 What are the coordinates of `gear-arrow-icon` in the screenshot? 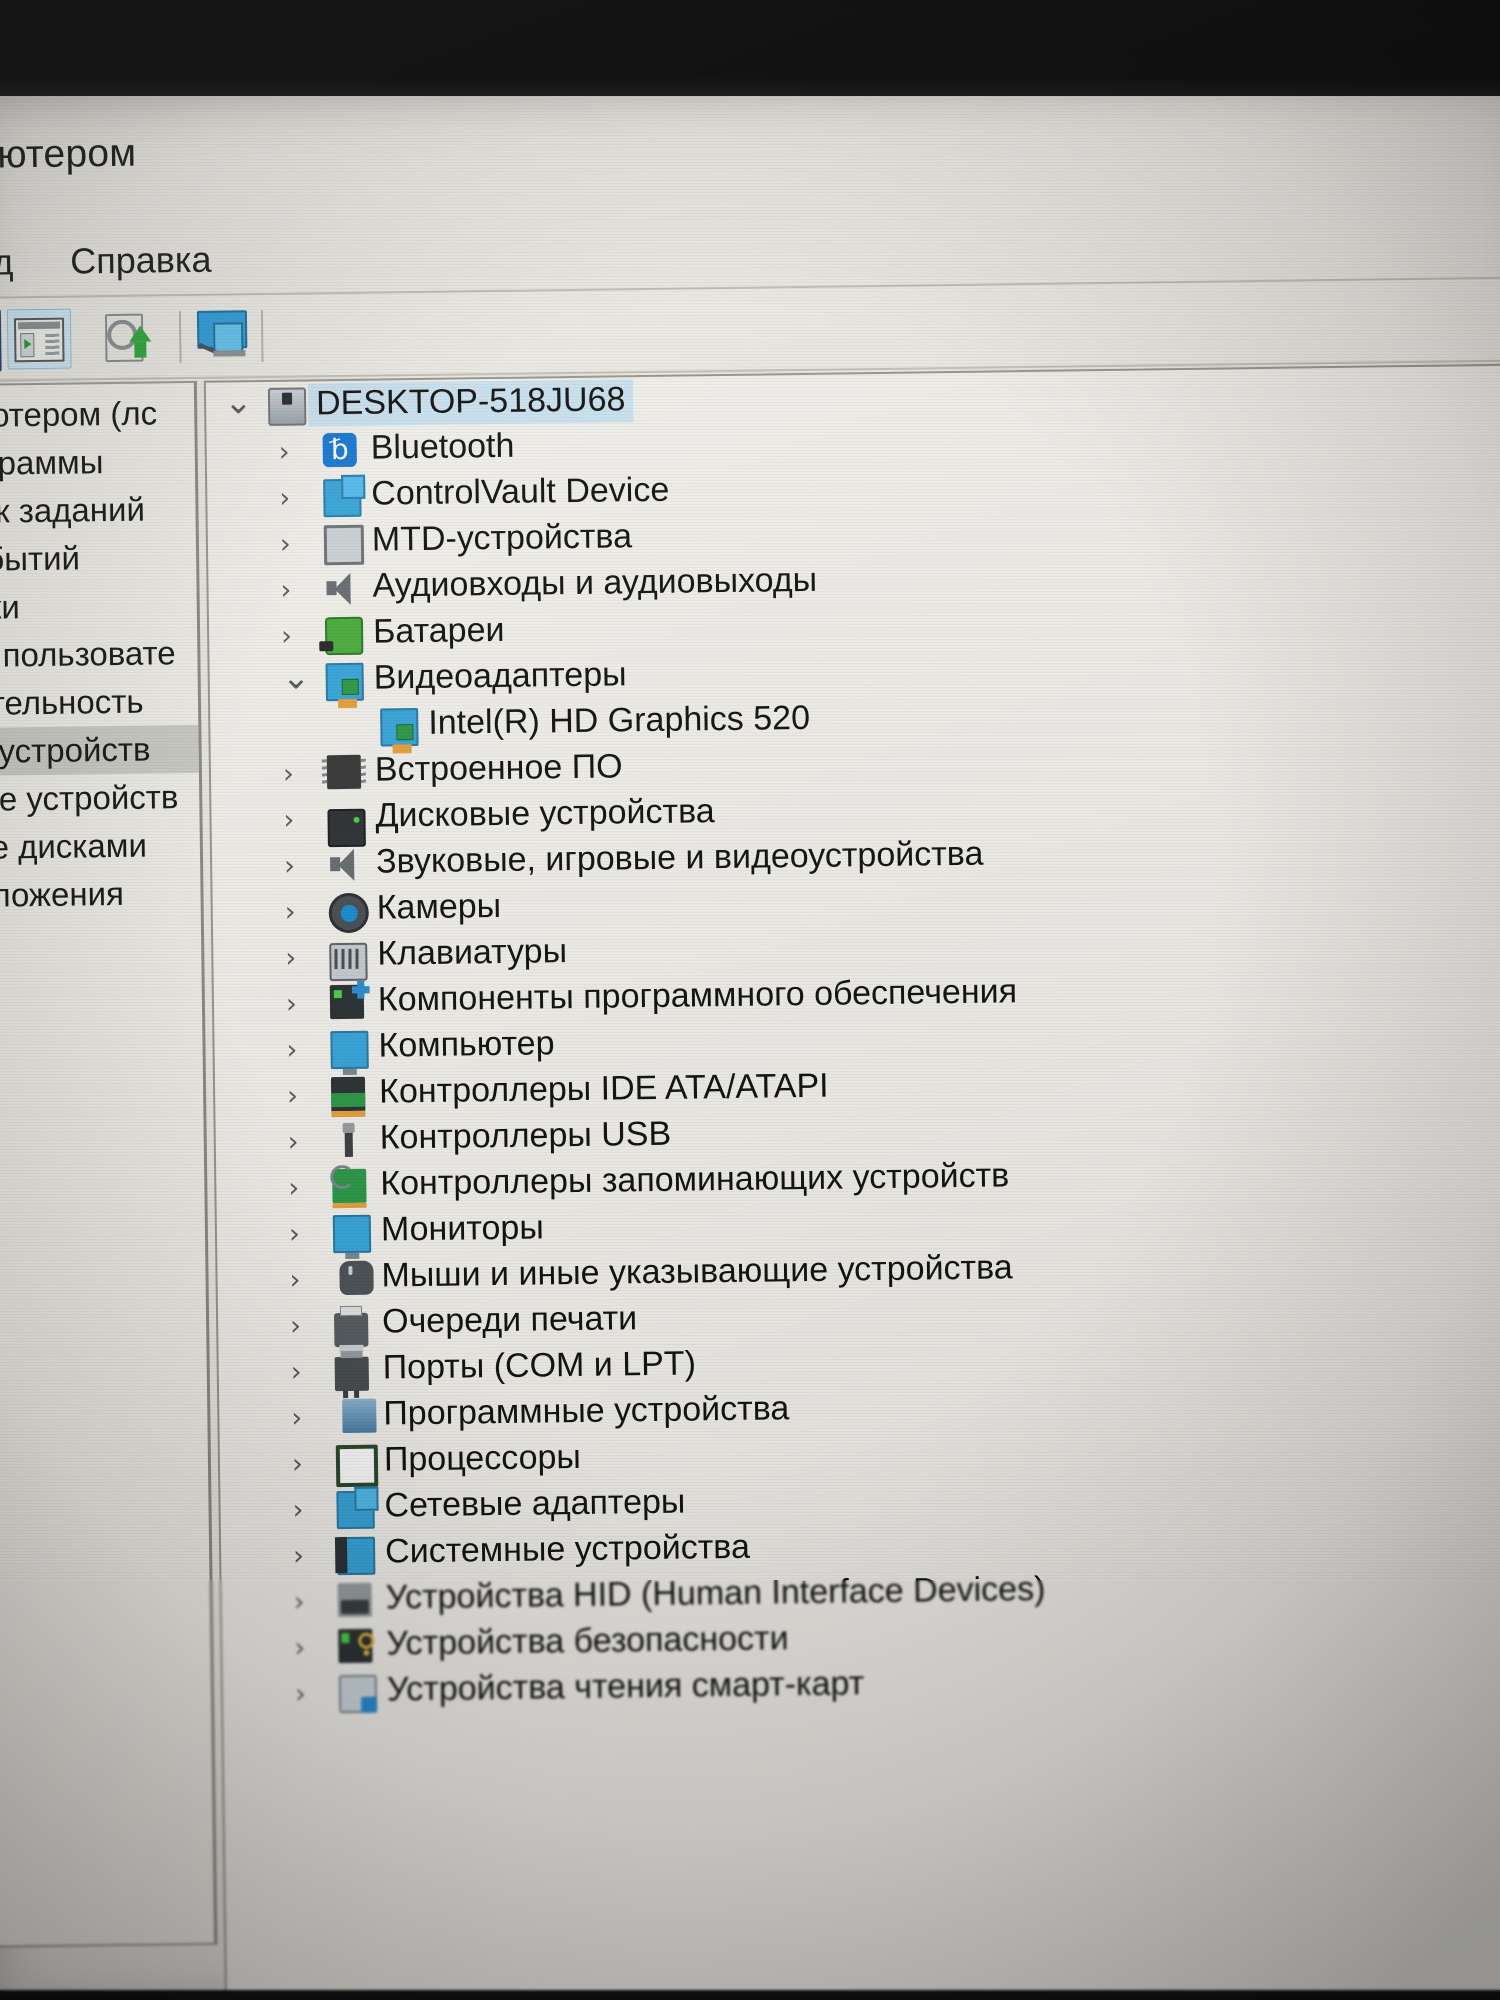 It's located at (132, 336).